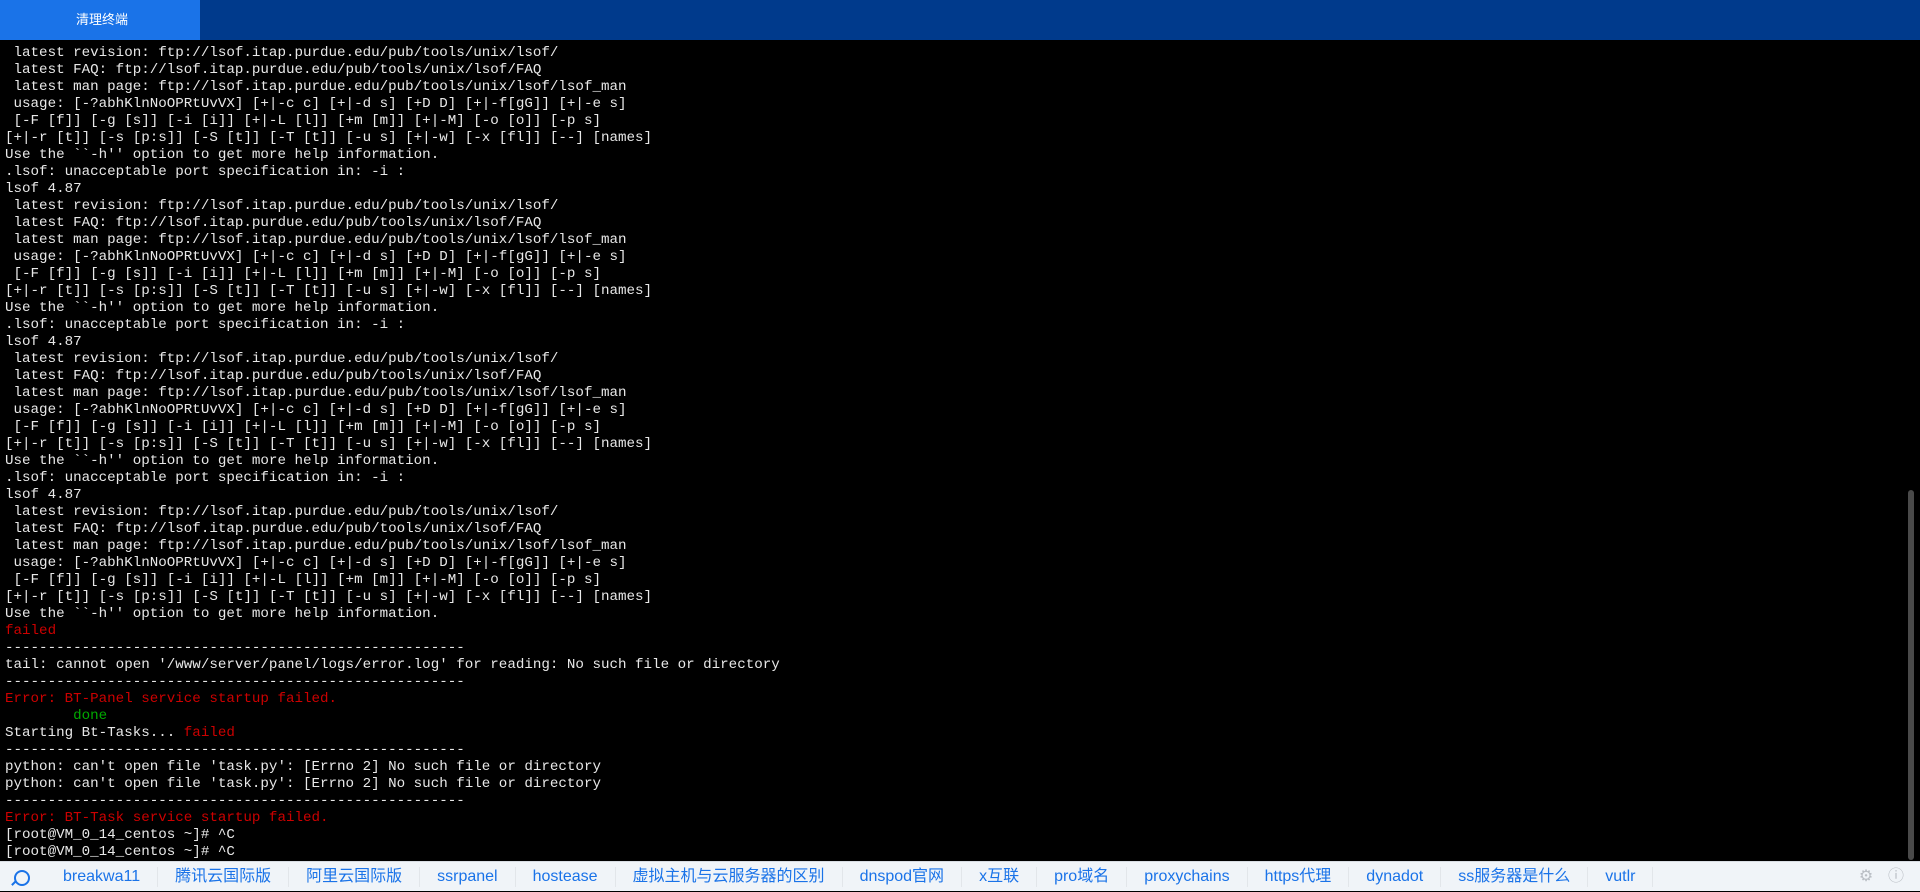  I want to click on bookmark-link: x互联, so click(1000, 877).